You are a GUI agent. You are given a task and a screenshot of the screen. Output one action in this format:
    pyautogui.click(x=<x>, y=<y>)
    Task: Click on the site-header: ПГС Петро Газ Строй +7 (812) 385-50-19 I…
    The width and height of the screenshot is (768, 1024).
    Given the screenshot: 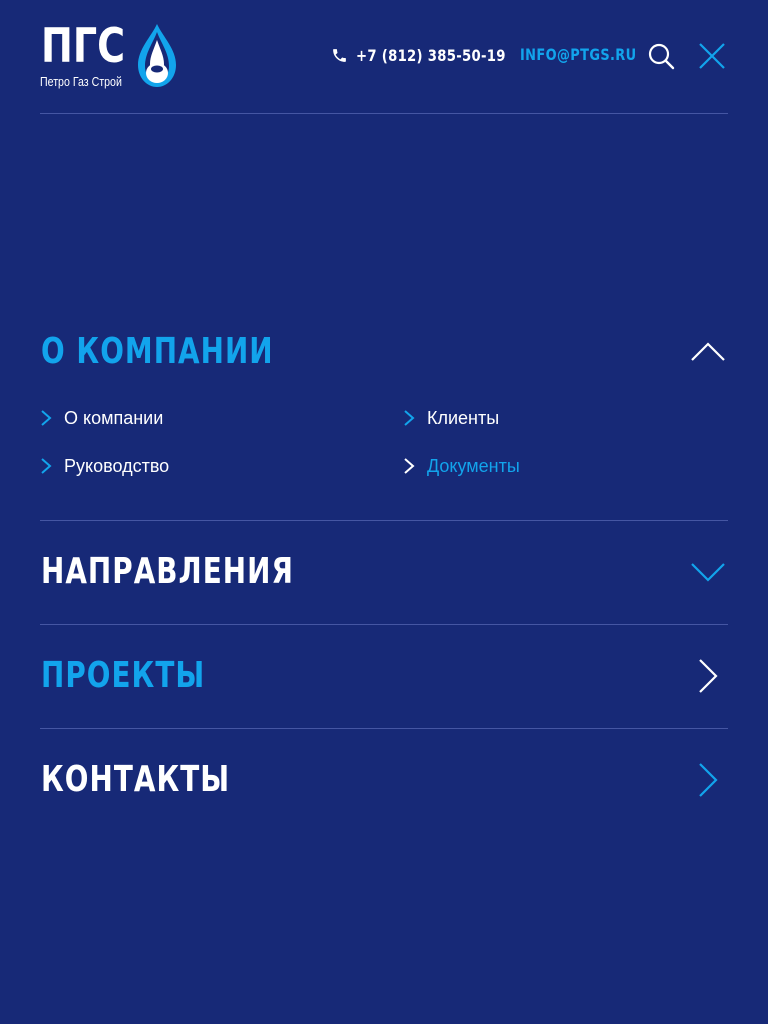 What is the action you would take?
    pyautogui.click(x=384, y=57)
    